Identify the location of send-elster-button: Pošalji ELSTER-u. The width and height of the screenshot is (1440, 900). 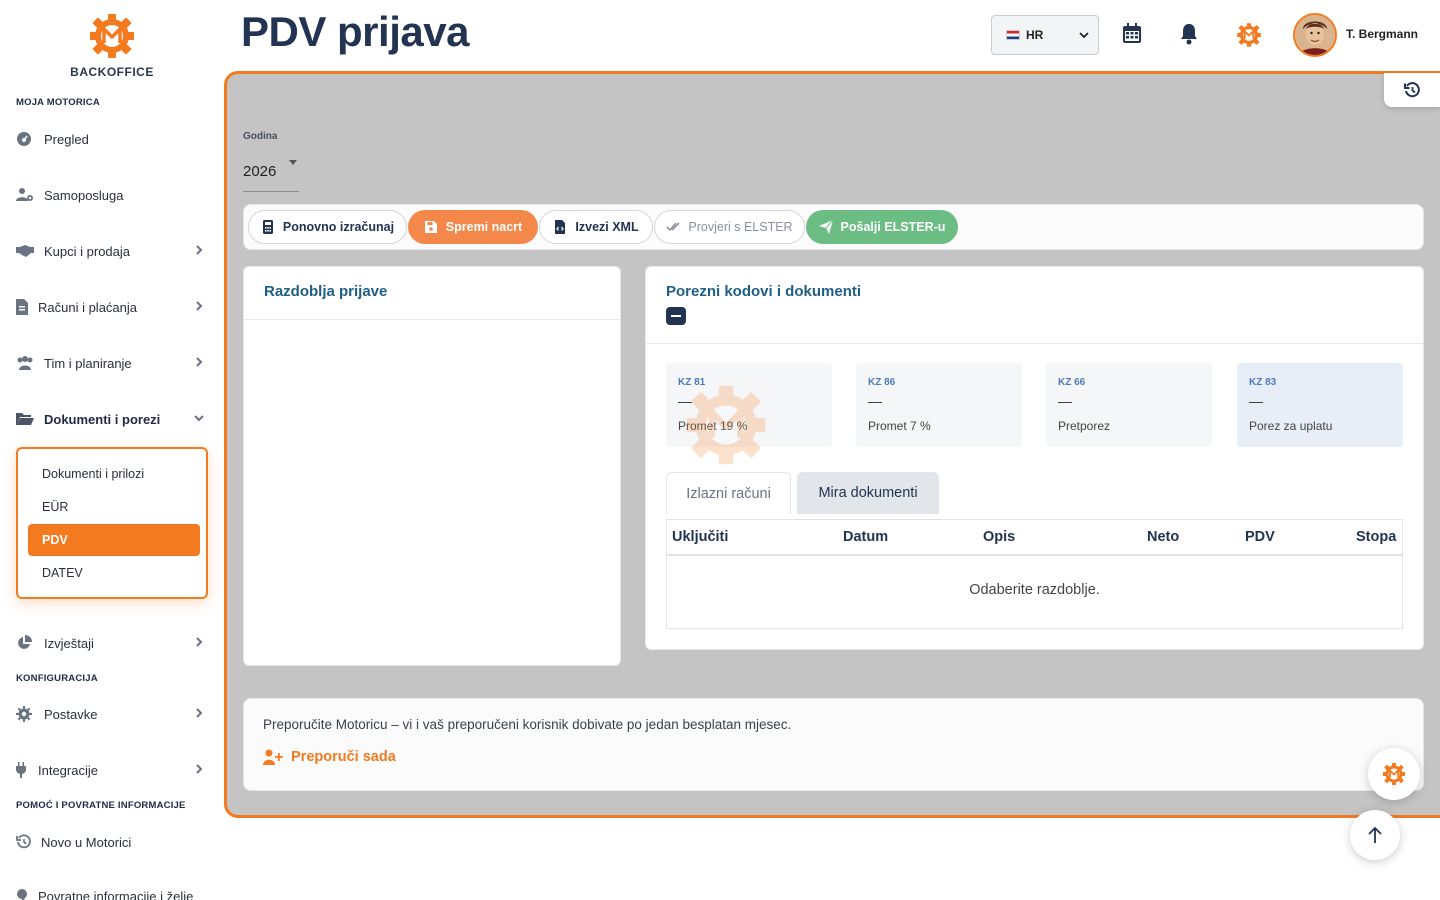
(882, 227).